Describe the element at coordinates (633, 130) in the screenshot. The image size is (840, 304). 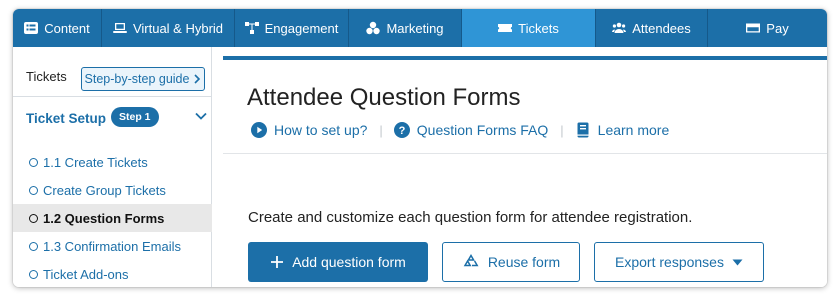
I see `link-label: Learn more` at that location.